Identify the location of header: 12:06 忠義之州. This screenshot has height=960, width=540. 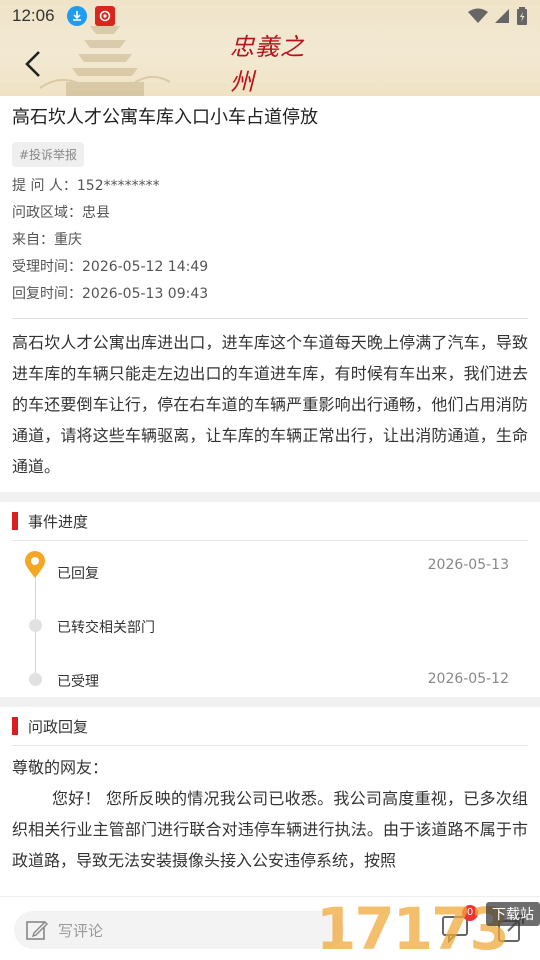
(270, 48).